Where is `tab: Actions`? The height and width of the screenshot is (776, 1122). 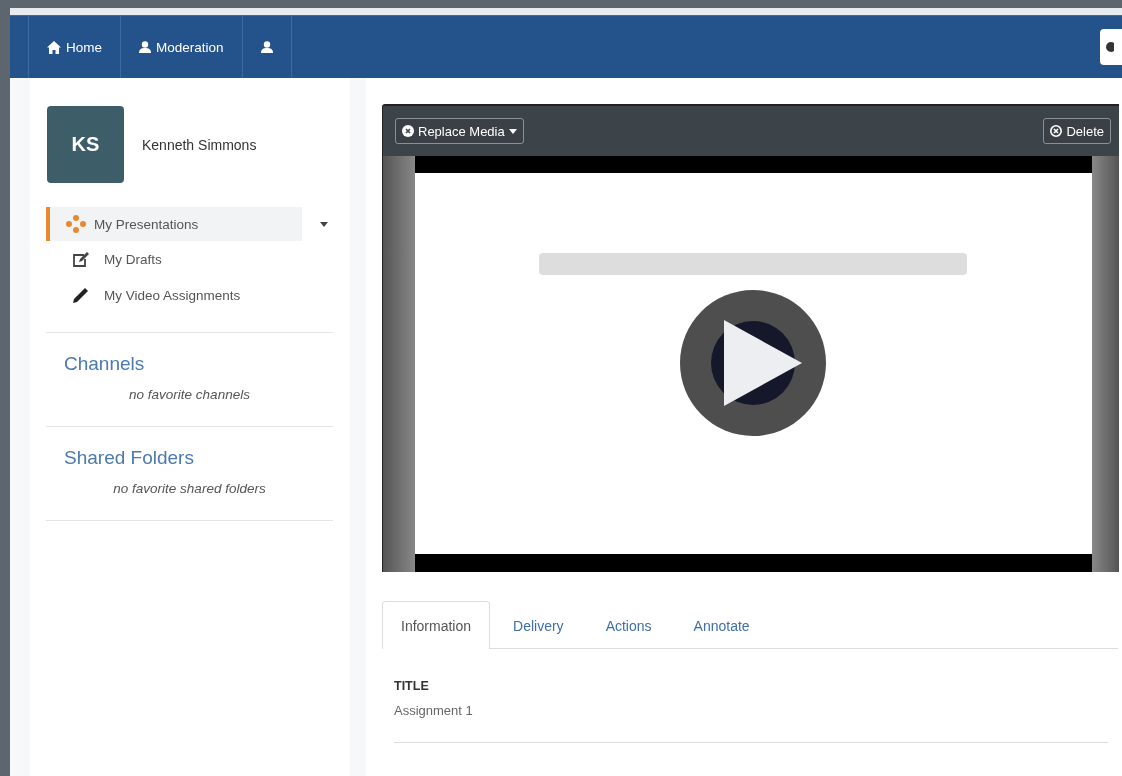 tab: Actions is located at coordinates (628, 625).